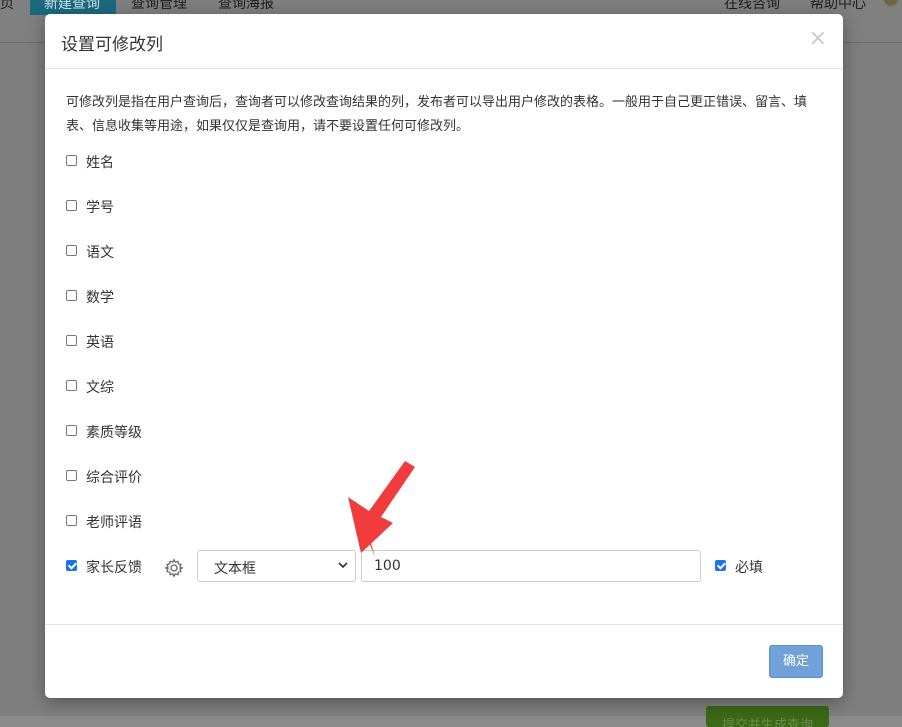 The height and width of the screenshot is (727, 902). I want to click on modal-footer: 确定, so click(444, 661).